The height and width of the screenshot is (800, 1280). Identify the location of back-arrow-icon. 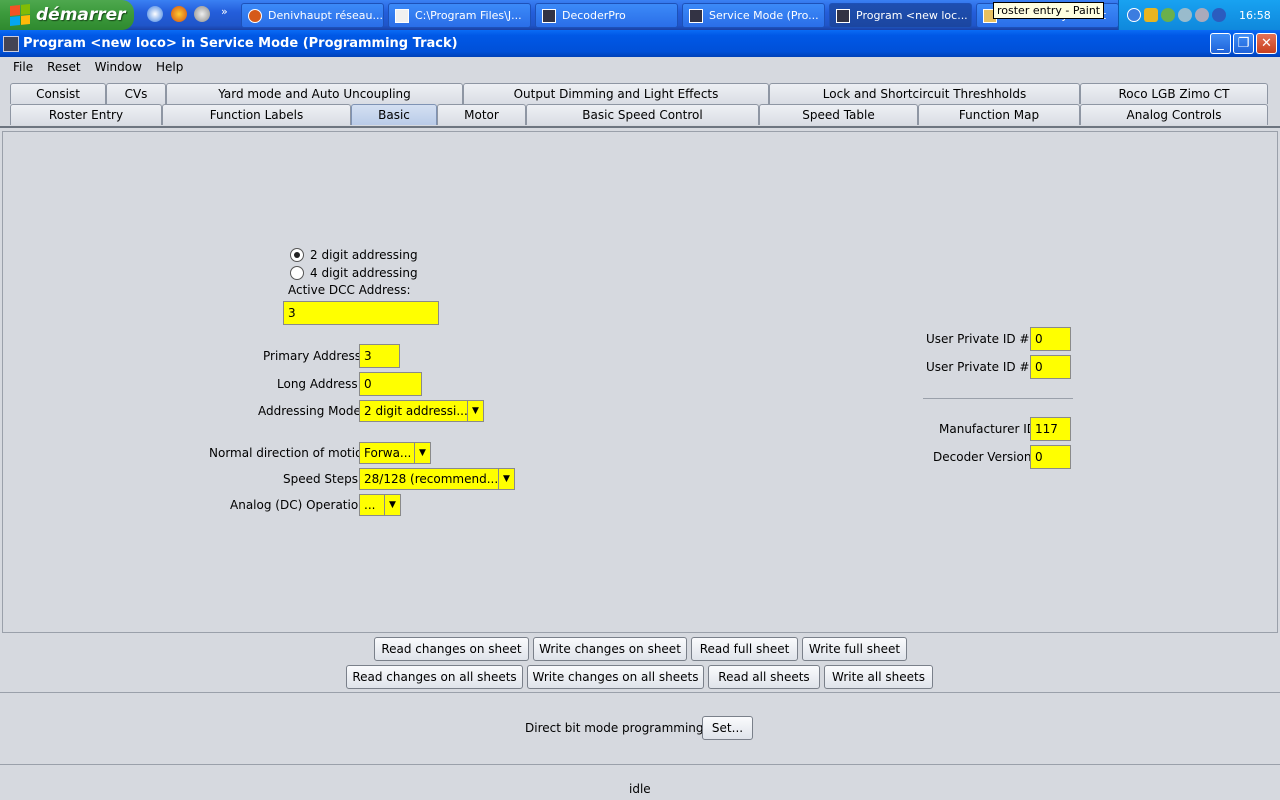
(1134, 15).